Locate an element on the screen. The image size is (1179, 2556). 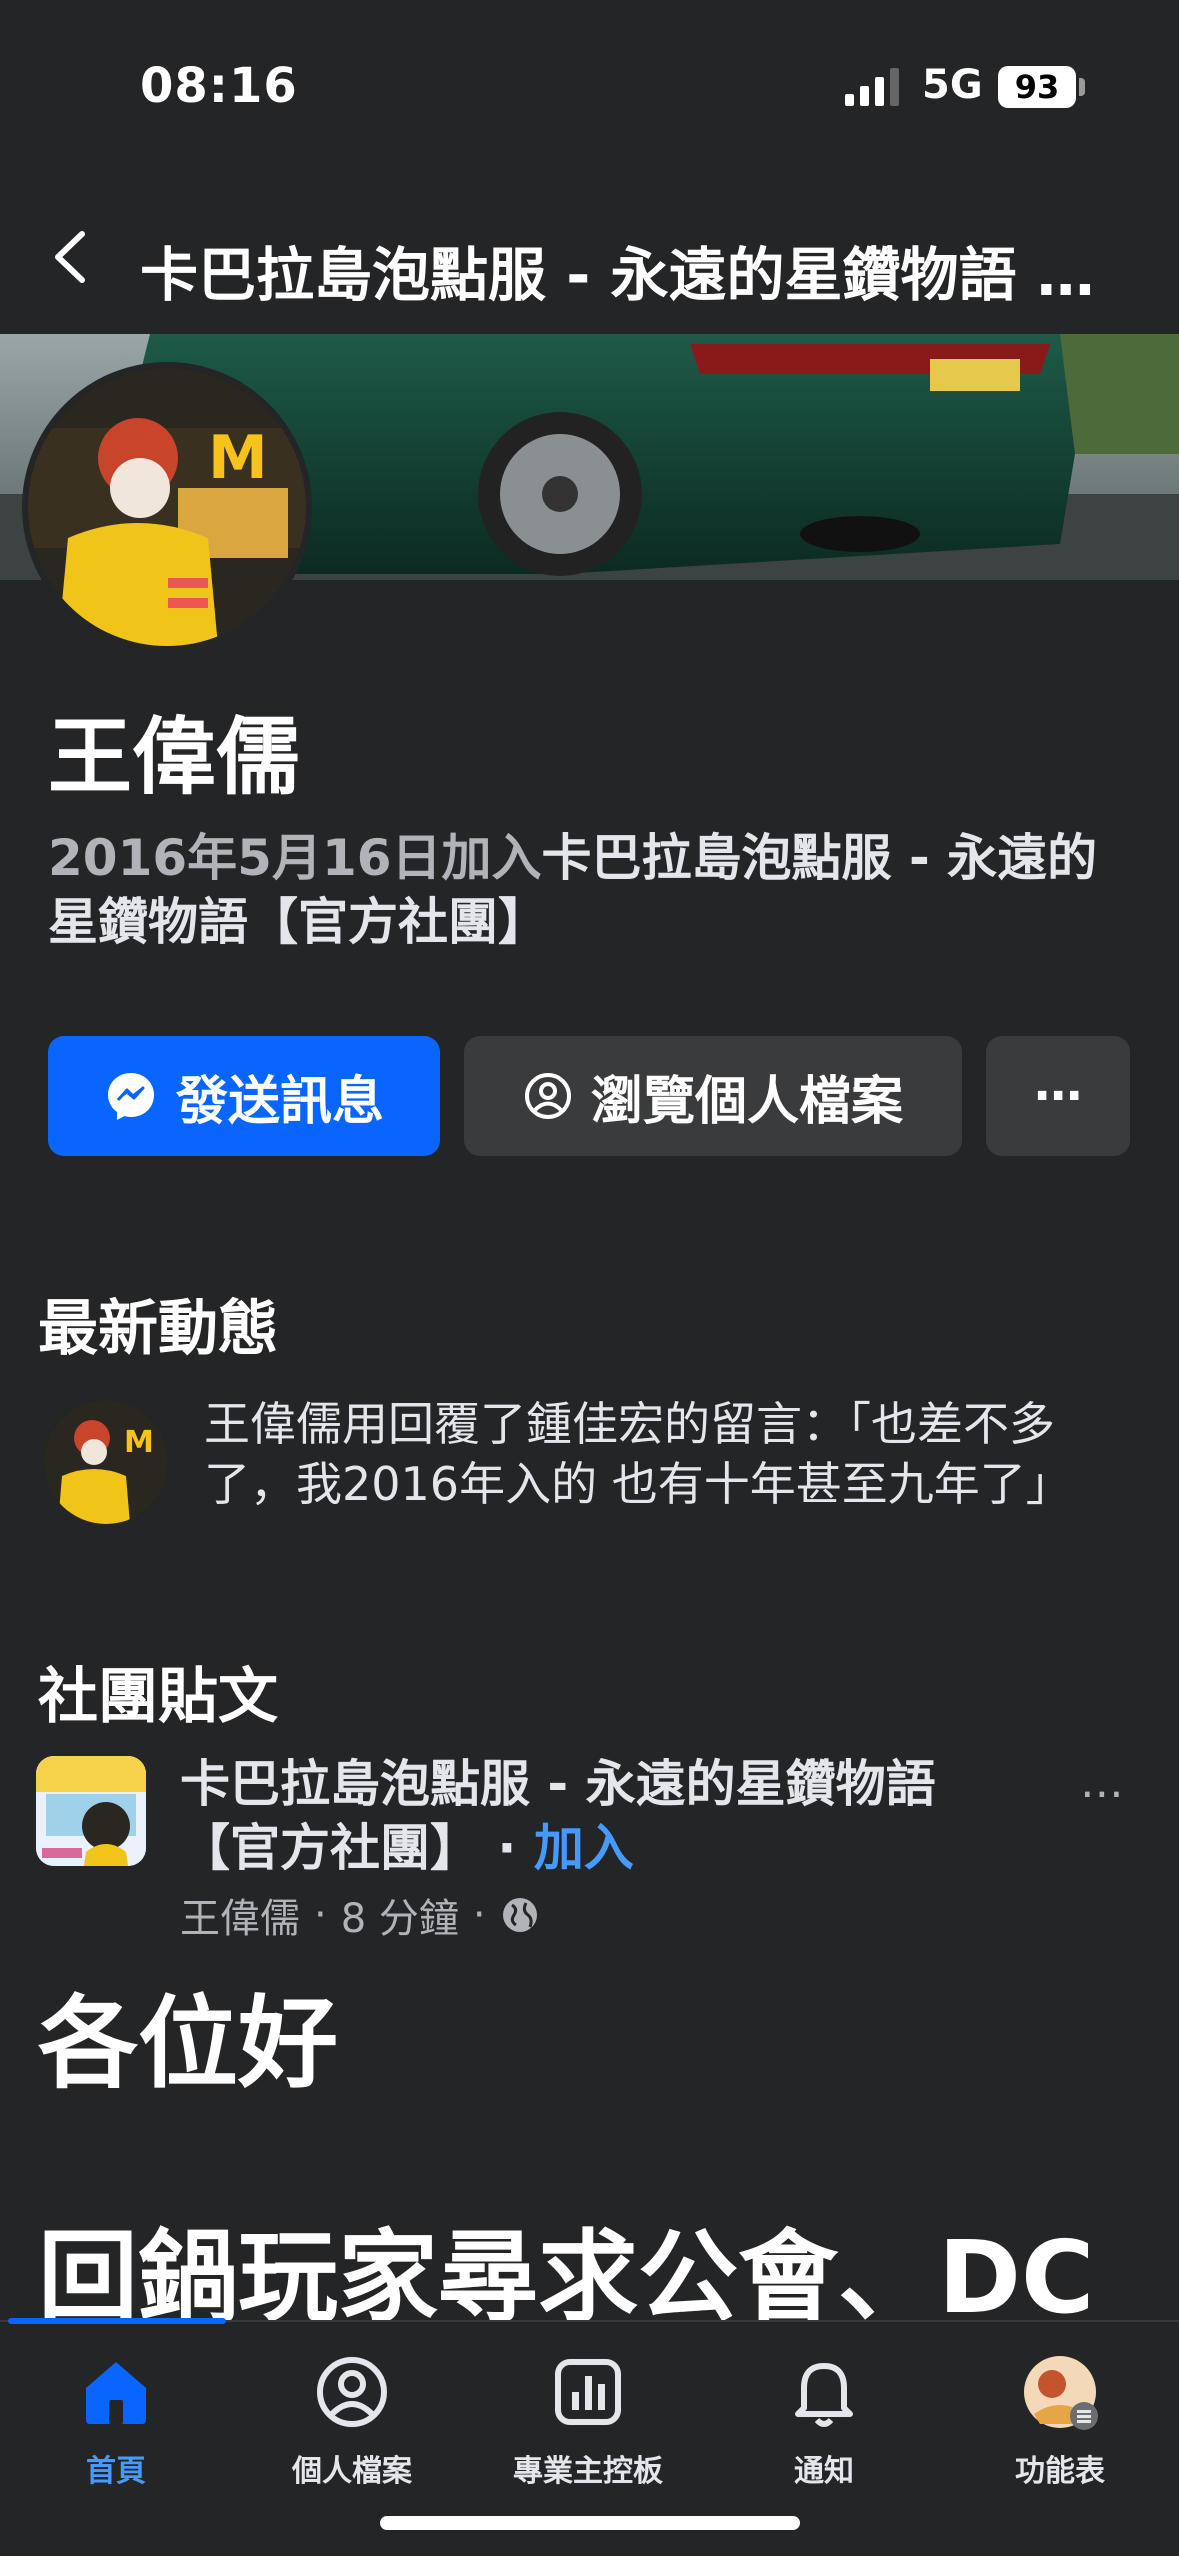
nav-menu-label: 功能表 is located at coordinates (1060, 2471).